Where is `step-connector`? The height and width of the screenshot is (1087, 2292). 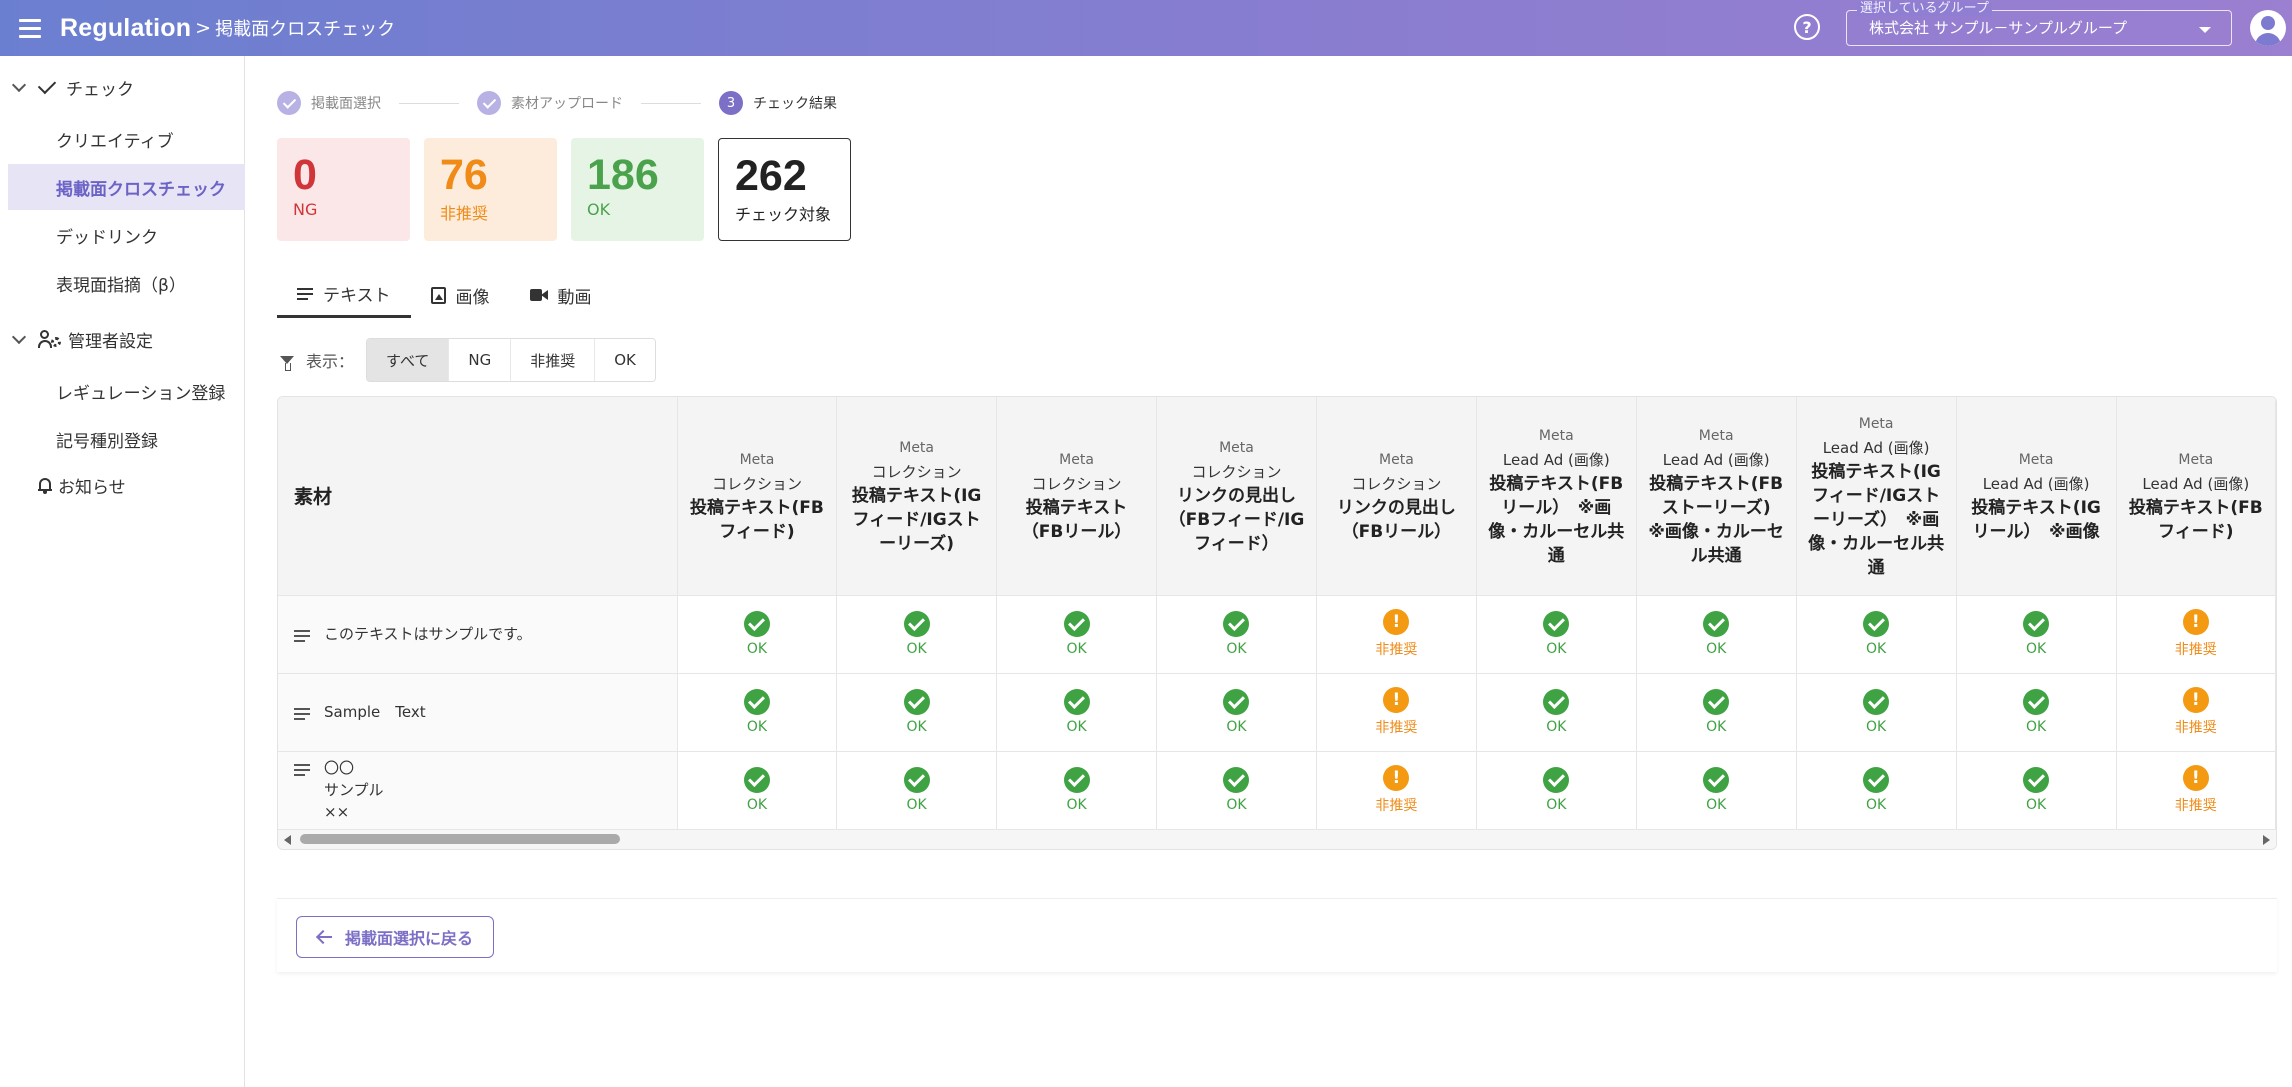 step-connector is located at coordinates (671, 103).